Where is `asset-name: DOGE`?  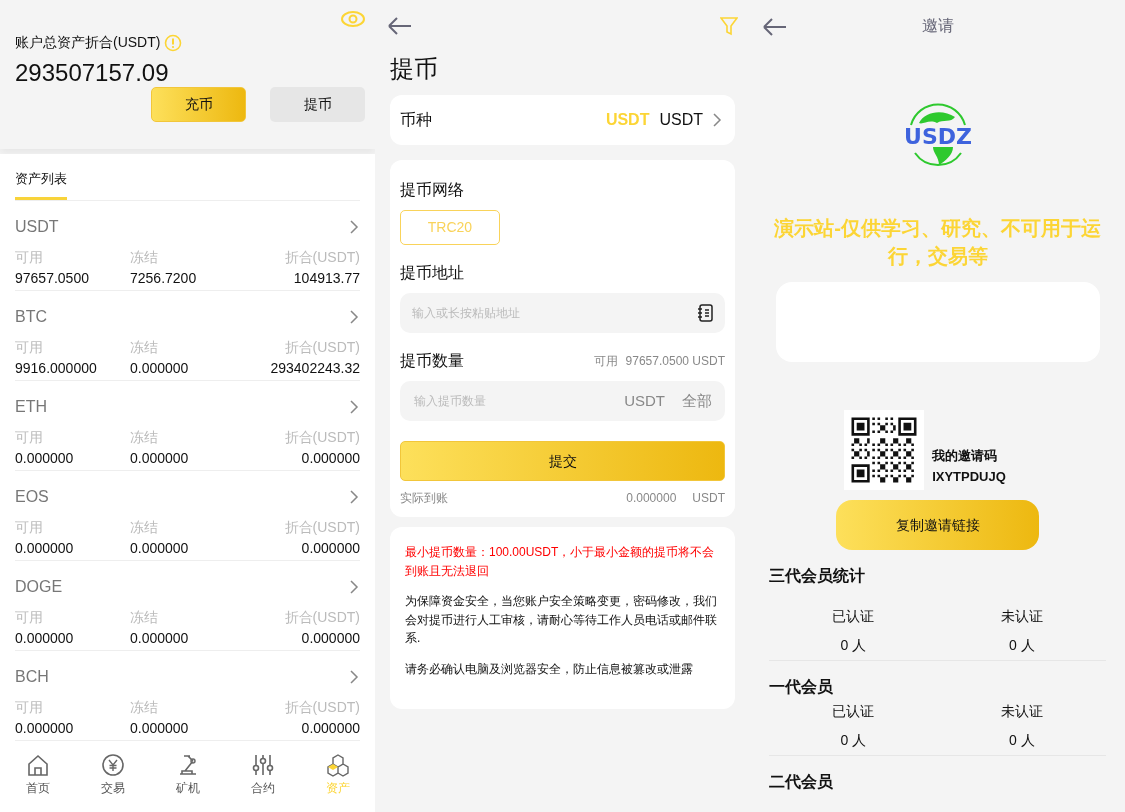
asset-name: DOGE is located at coordinates (39, 586).